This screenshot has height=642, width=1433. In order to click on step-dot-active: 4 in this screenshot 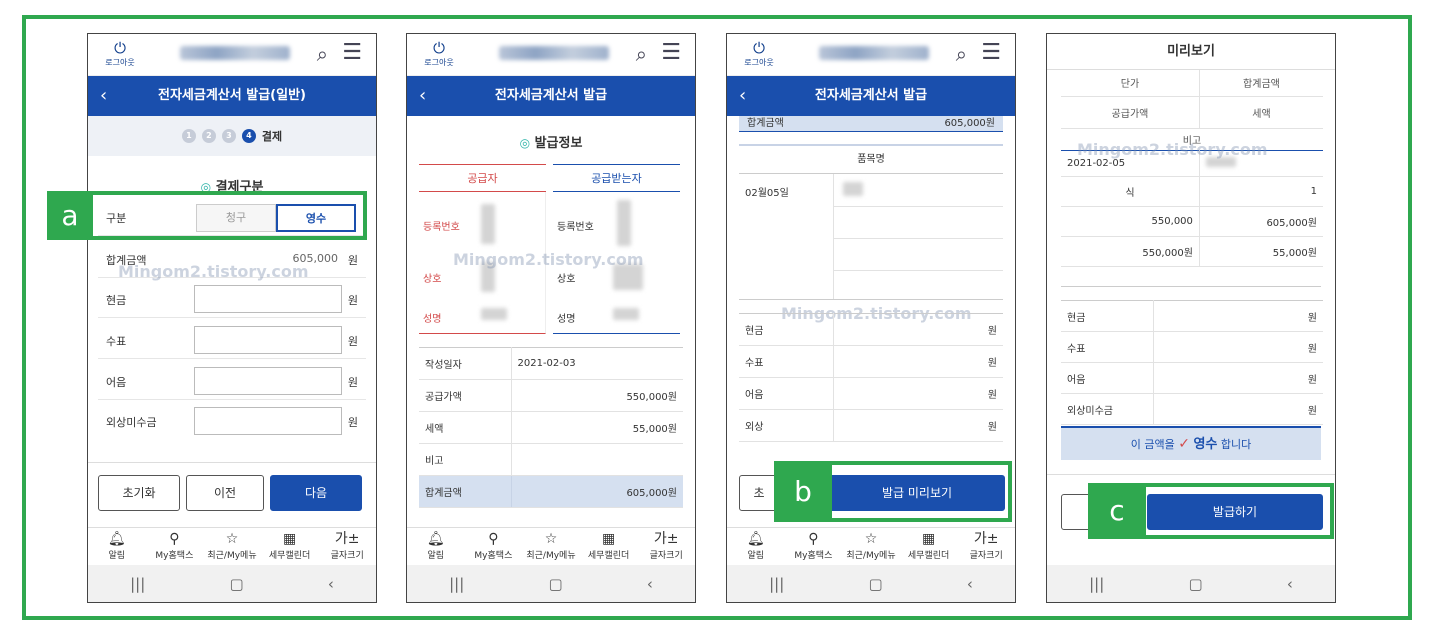, I will do `click(248, 136)`.